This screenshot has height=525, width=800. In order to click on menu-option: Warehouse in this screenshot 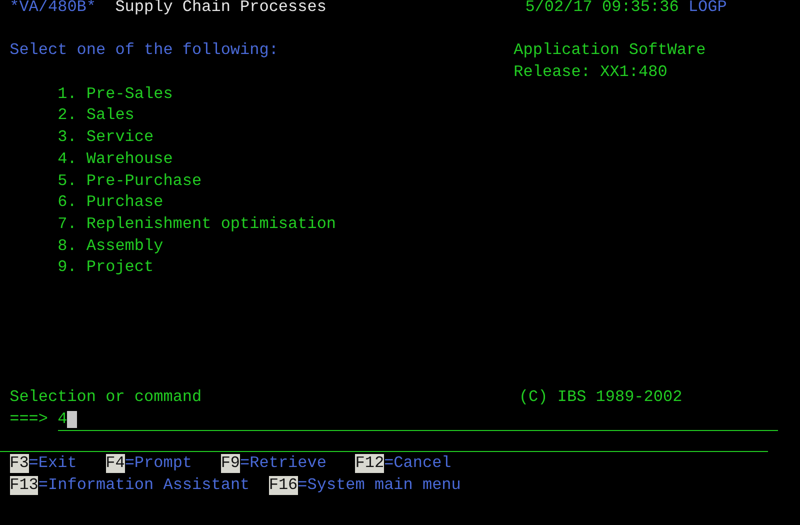, I will do `click(129, 159)`.